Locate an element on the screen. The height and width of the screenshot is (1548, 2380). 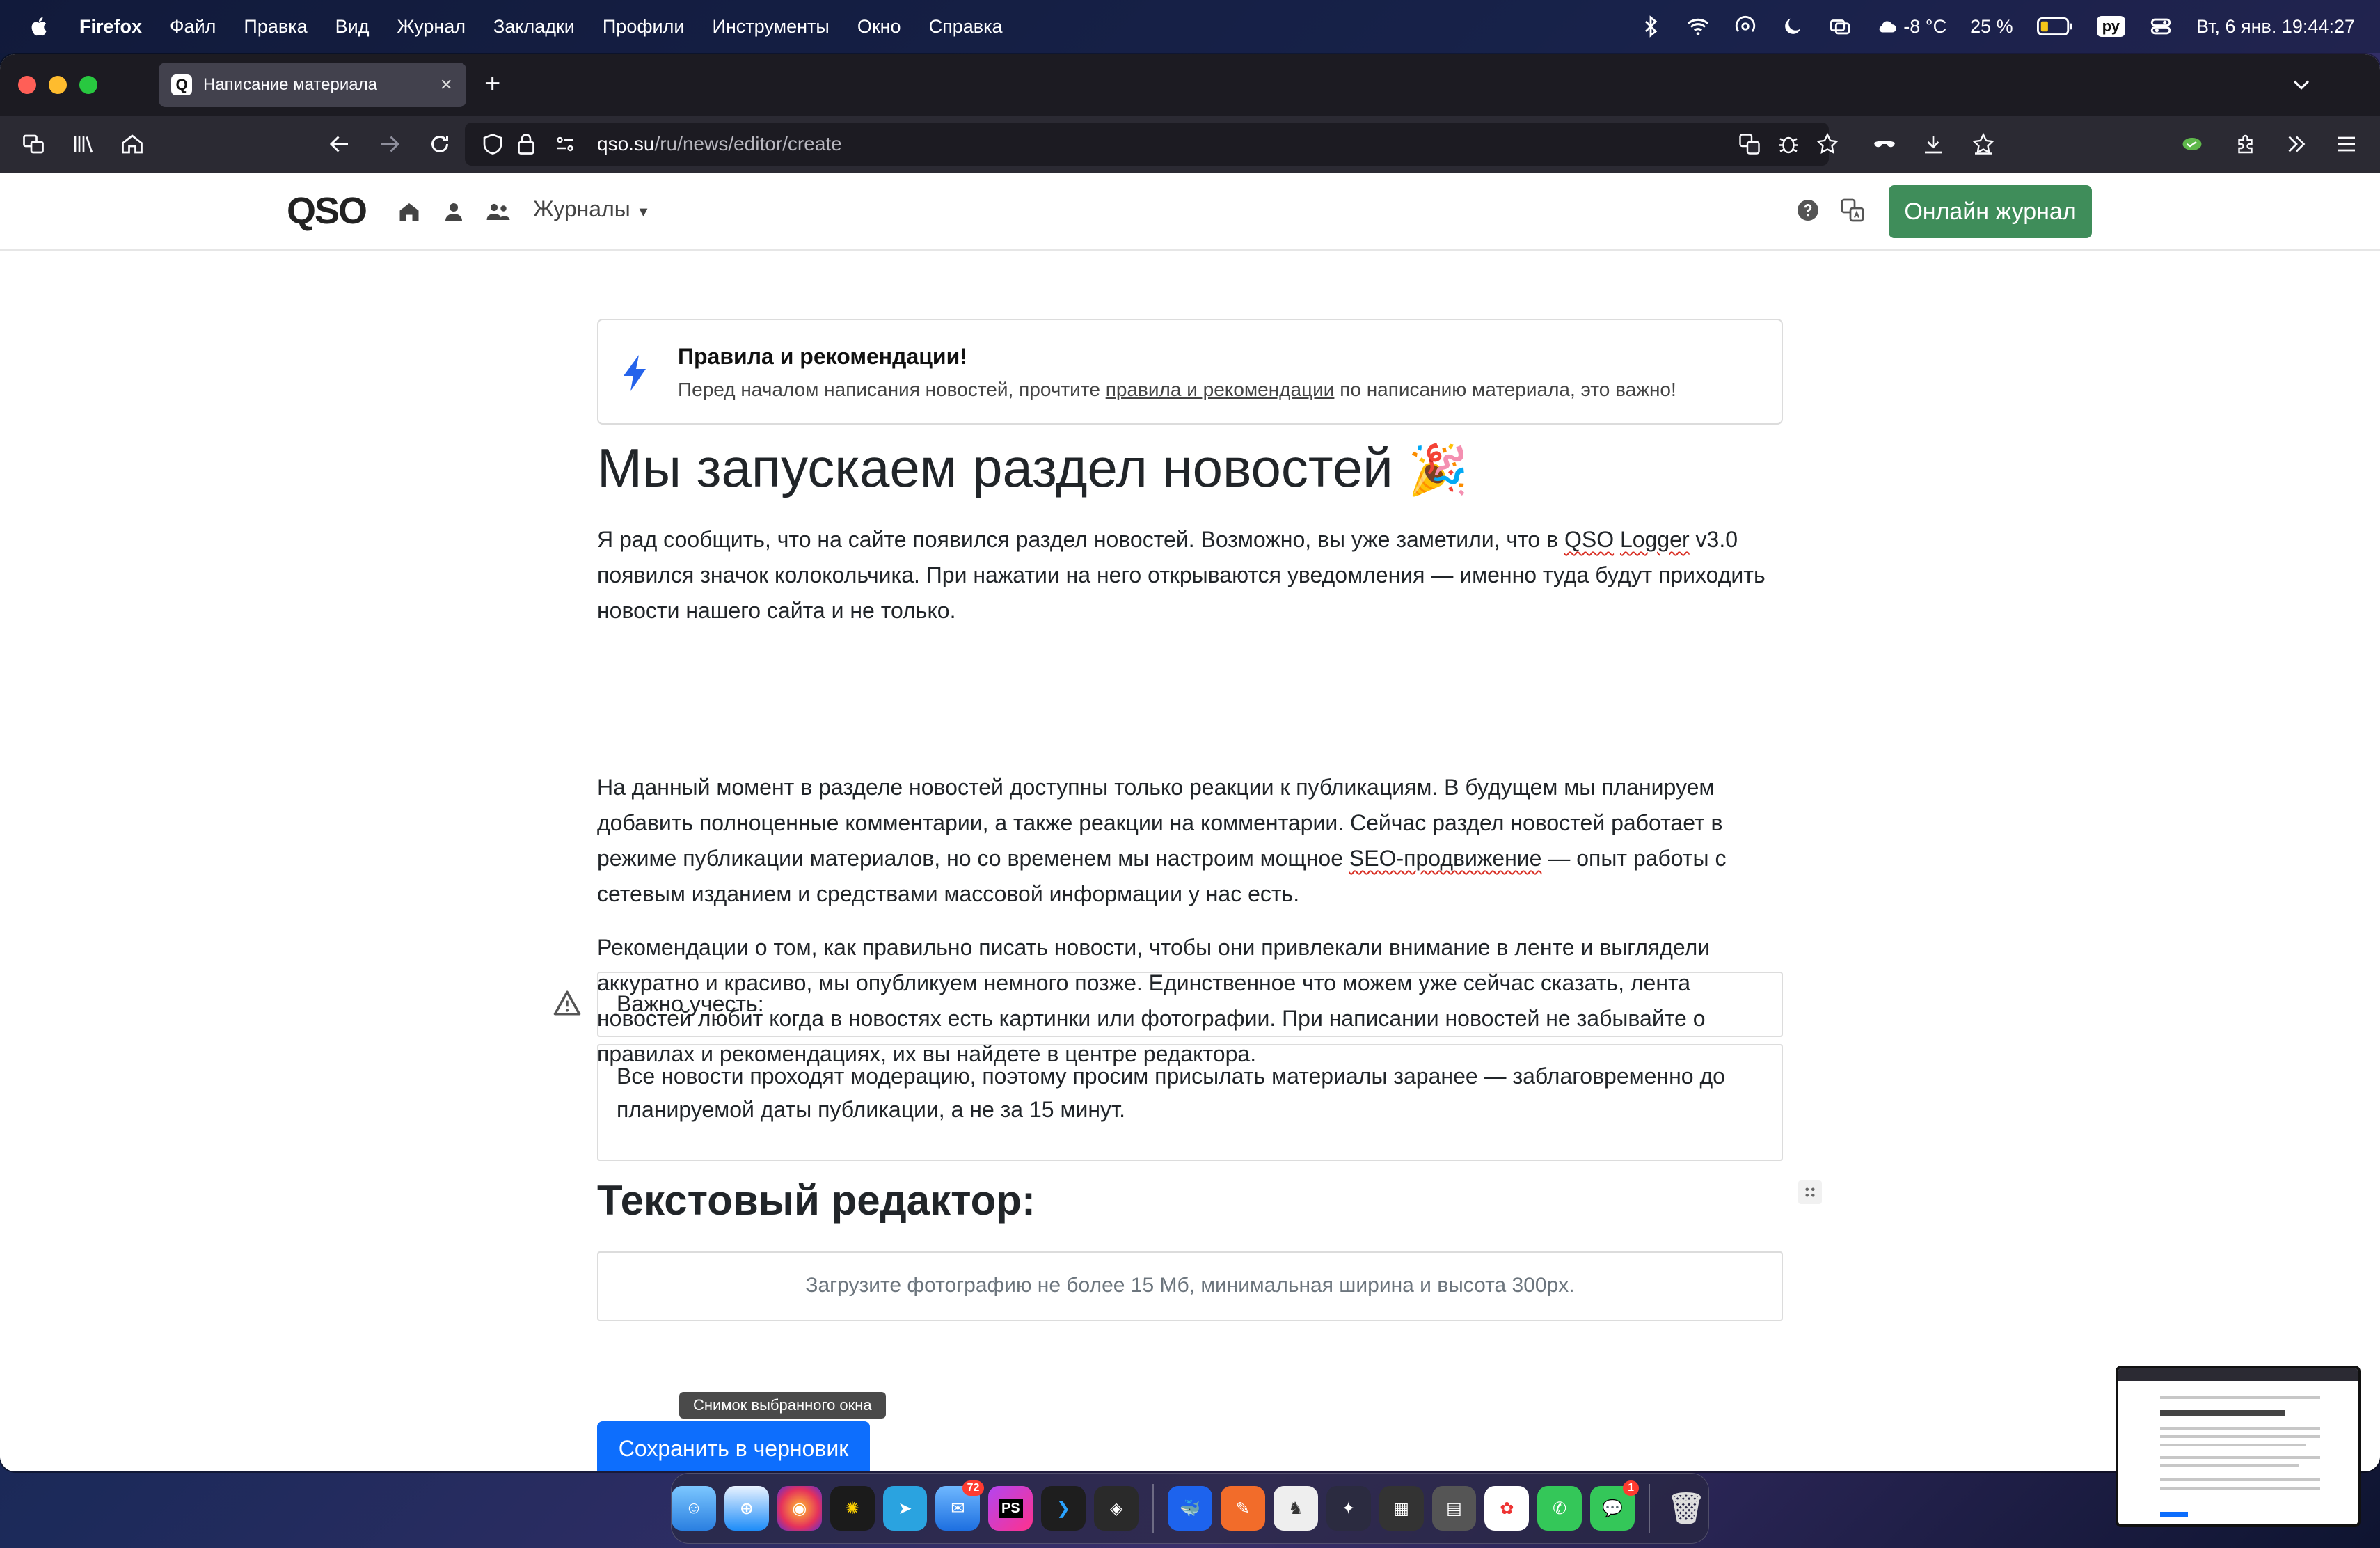
site-navbar: QSO Журналы ▼ Онлайн журнал is located at coordinates (1190, 212).